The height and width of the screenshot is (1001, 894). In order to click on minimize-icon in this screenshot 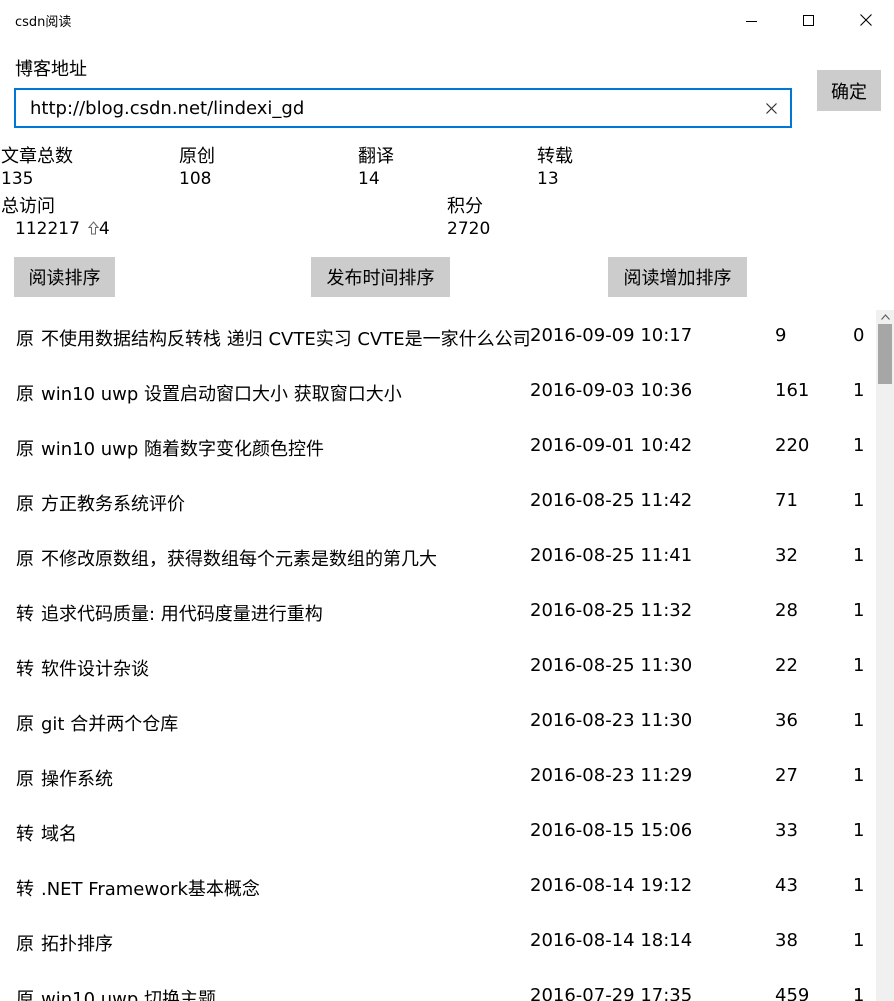, I will do `click(751, 21)`.